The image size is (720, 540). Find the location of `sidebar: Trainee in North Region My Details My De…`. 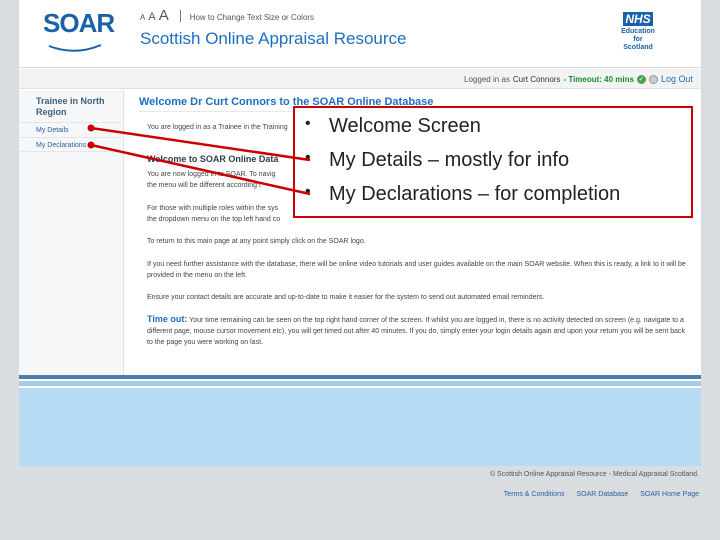

sidebar: Trainee in North Region My Details My De… is located at coordinates (71, 232).